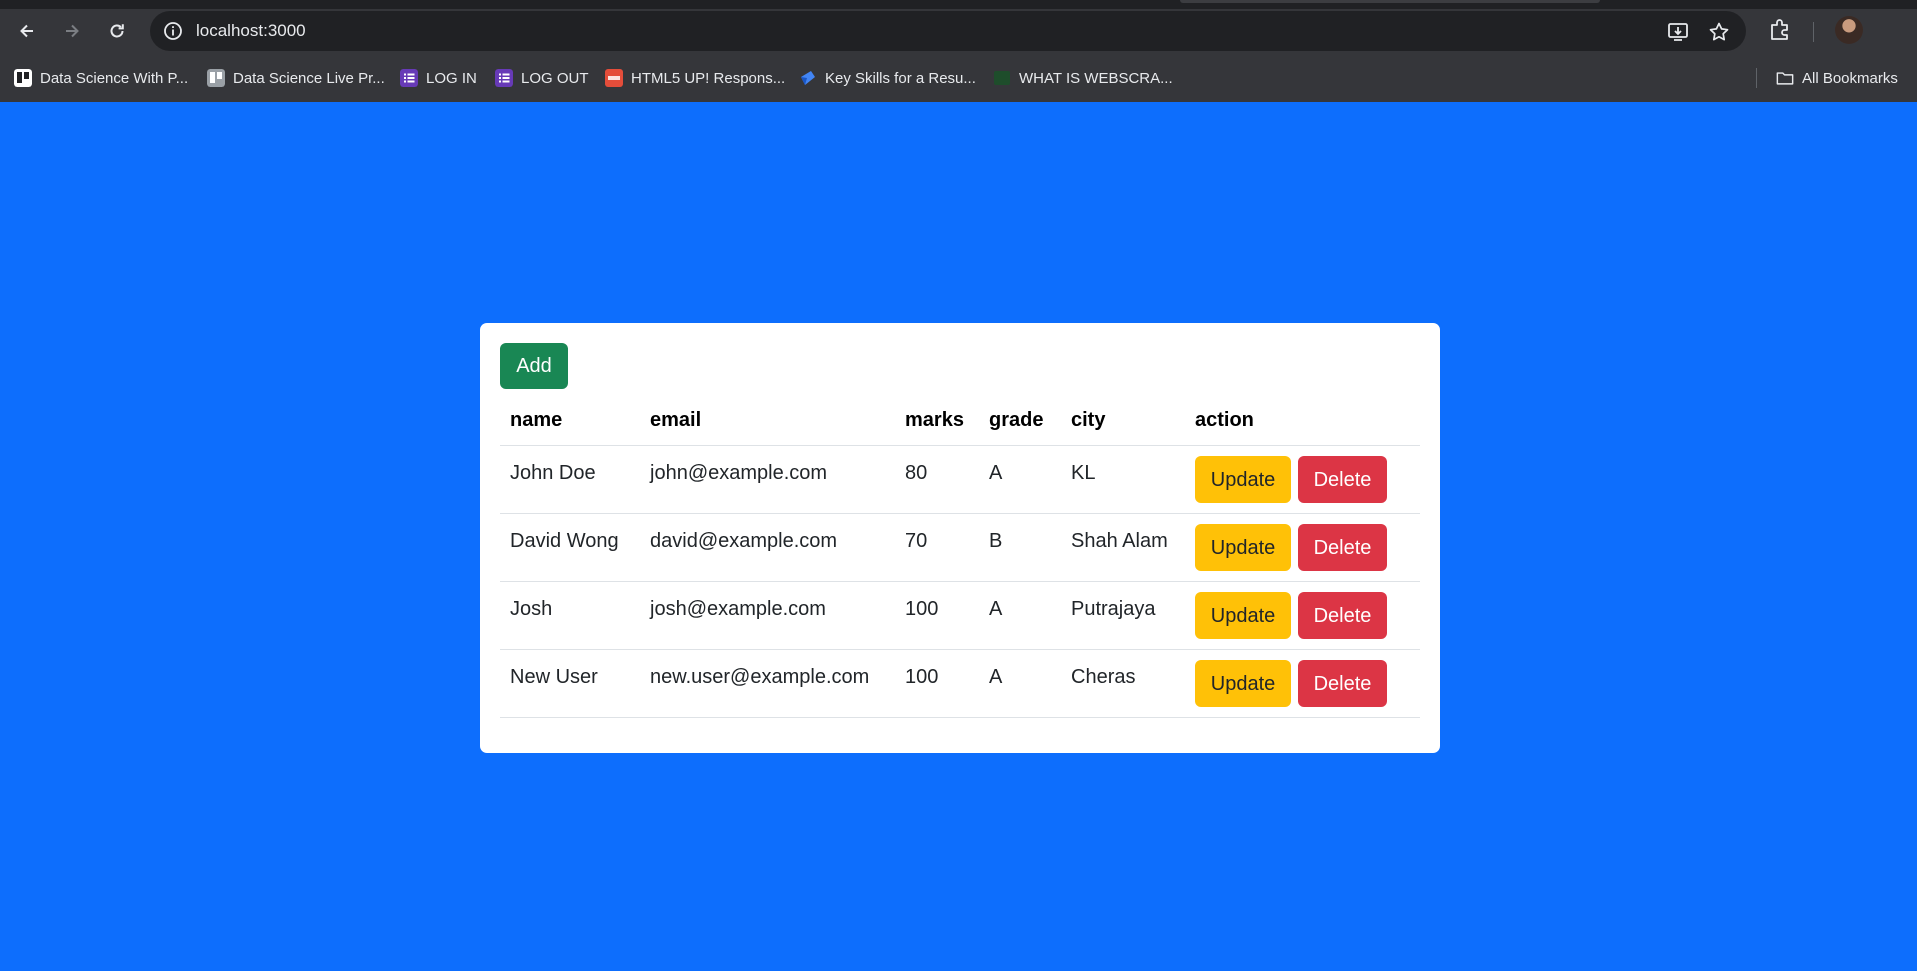 Image resolution: width=1917 pixels, height=971 pixels. Describe the element at coordinates (1678, 32) in the screenshot. I see `install-app-icon` at that location.